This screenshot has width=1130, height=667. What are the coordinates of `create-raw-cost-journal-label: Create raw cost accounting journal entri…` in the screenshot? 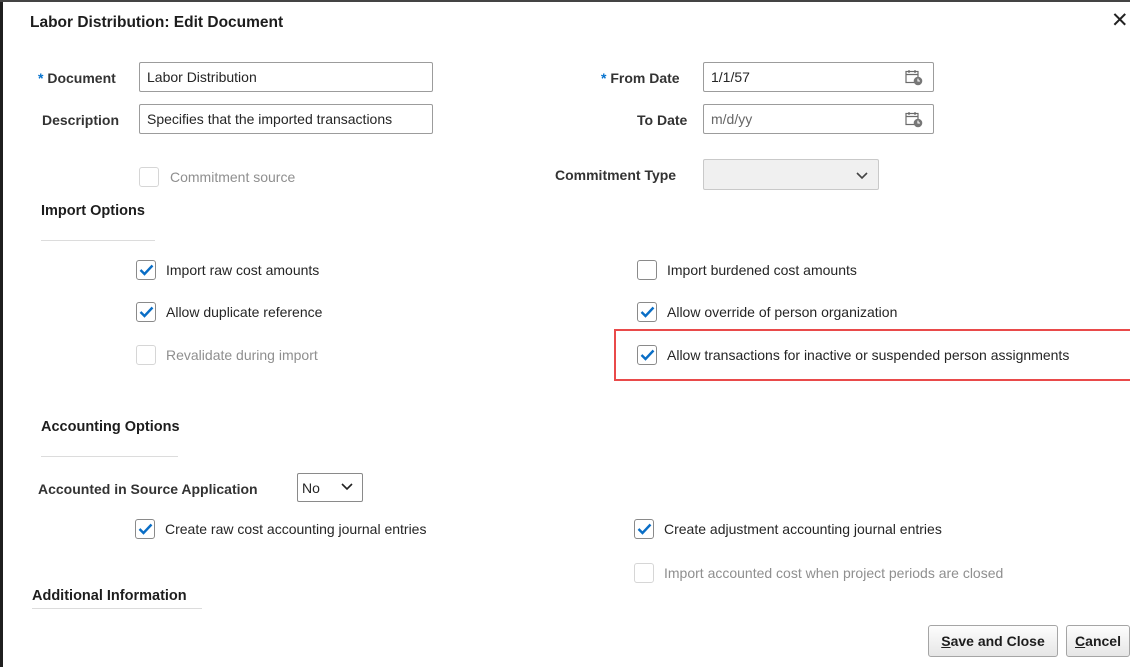 It's located at (296, 529).